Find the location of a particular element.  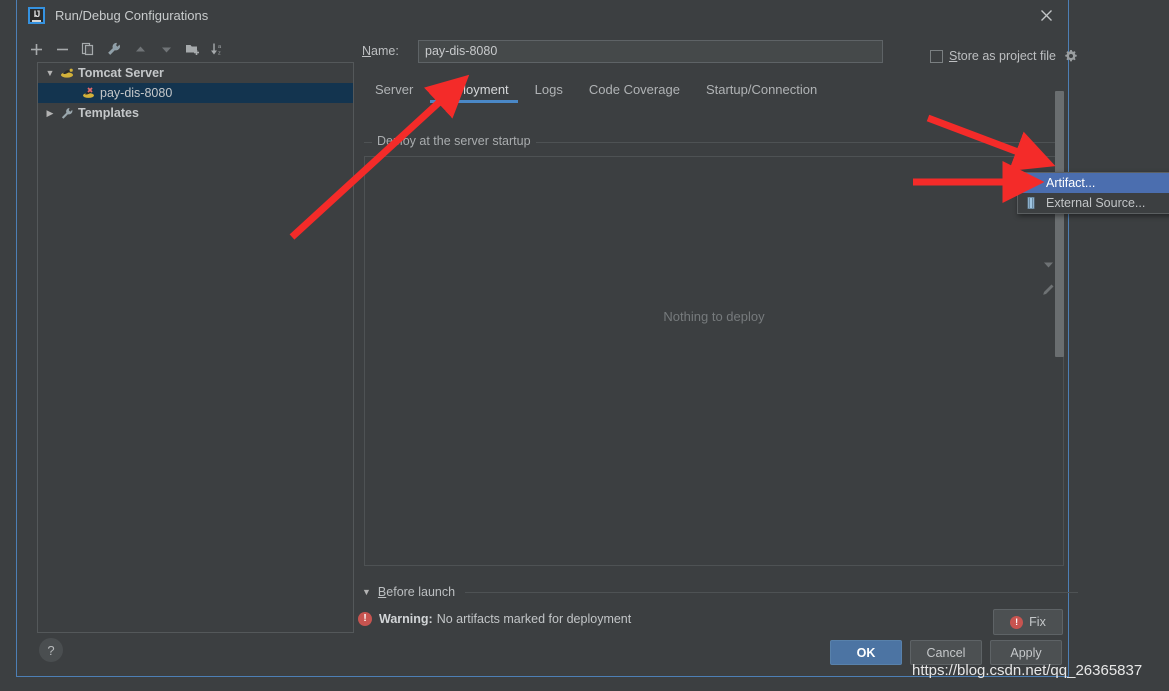

store-as-project-file-checkbox is located at coordinates (936, 56).